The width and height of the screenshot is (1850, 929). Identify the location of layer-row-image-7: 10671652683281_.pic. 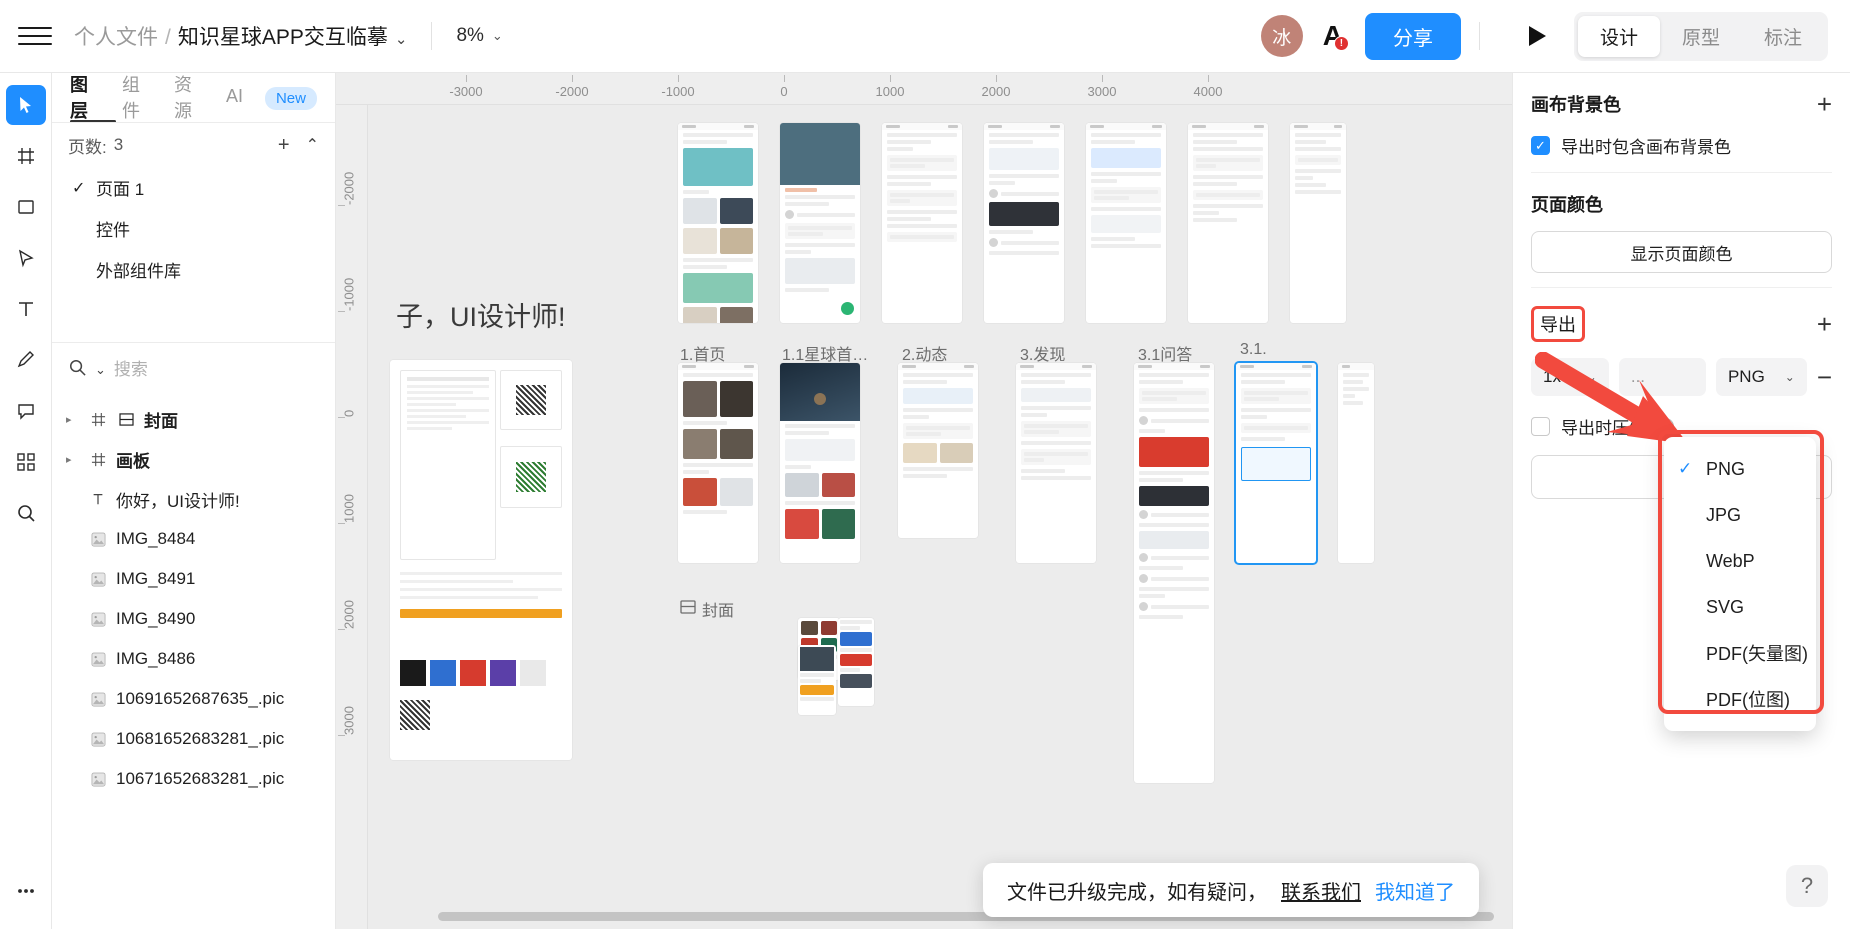
(193, 779).